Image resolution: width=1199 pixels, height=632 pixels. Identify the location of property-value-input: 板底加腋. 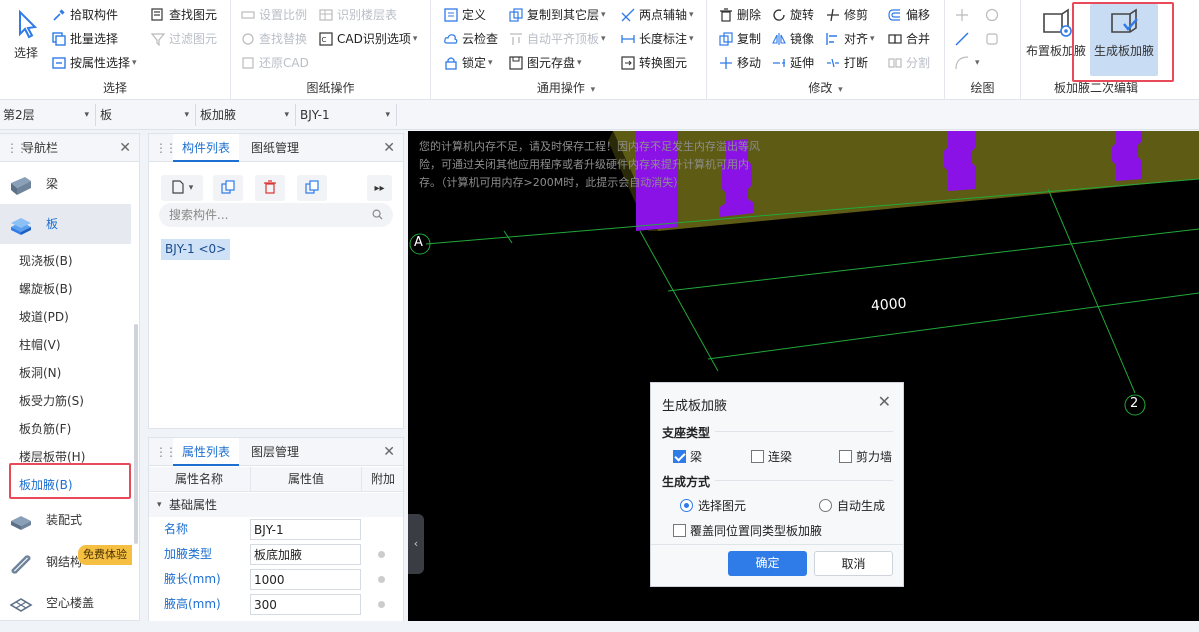
(305, 554).